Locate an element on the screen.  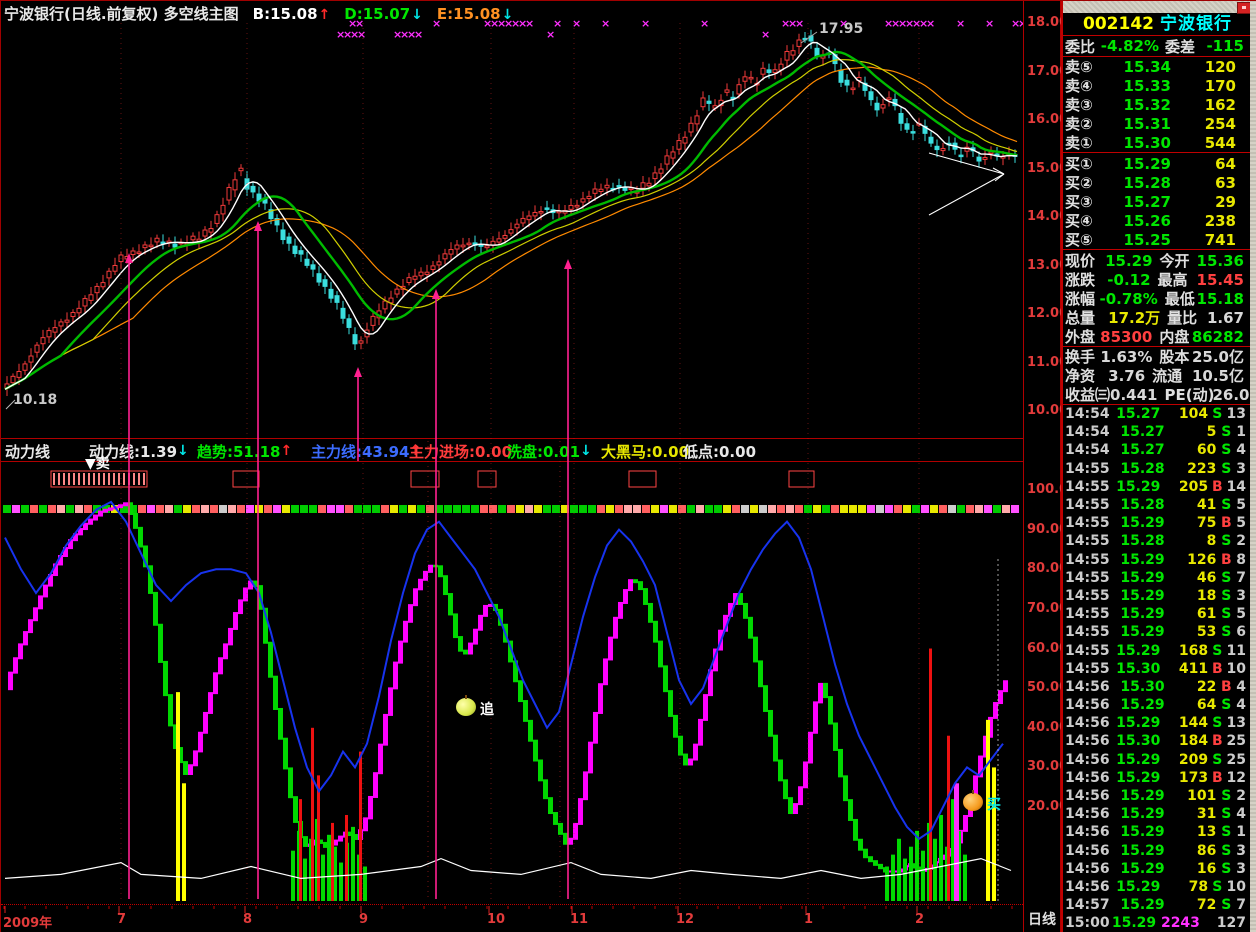
bid-level-label: 买② is located at coordinates (1079, 183).